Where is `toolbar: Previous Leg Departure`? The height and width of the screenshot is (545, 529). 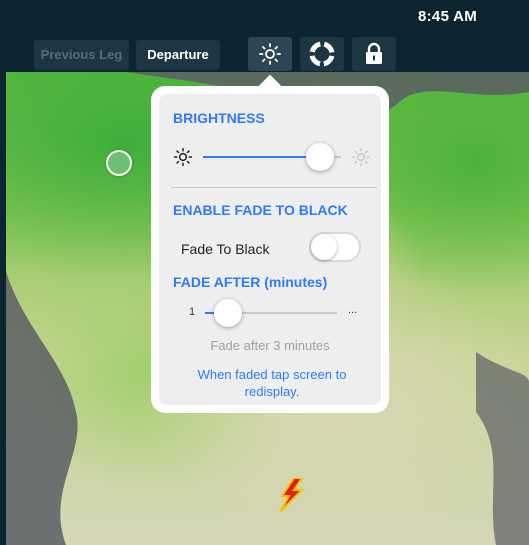 toolbar: Previous Leg Departure is located at coordinates (264, 53).